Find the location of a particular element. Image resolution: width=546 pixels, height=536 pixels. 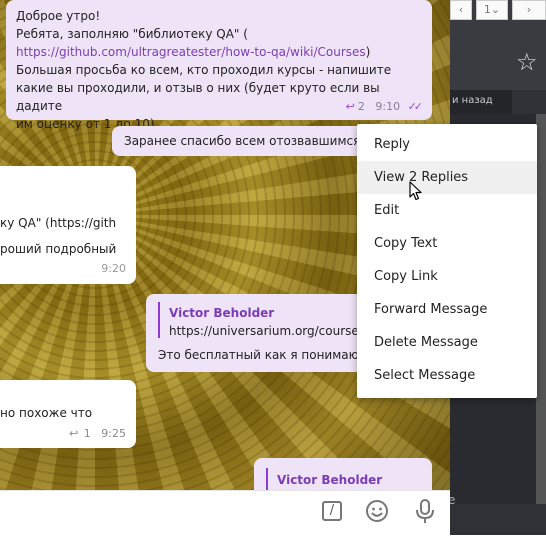

message-line: Доброе утро! is located at coordinates (58, 16).